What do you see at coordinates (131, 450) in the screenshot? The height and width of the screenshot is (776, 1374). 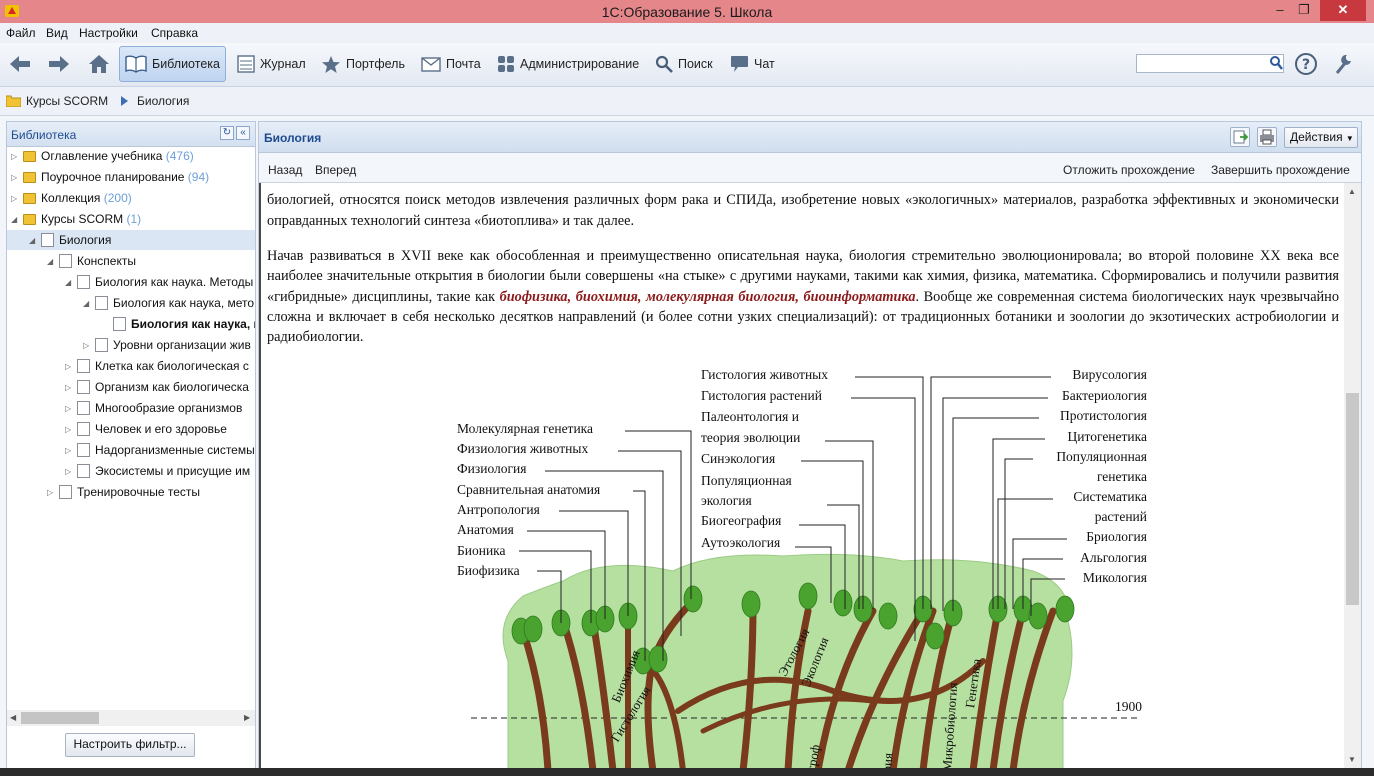 I see `tree-item: ▷ Надорганизменные системы` at bounding box center [131, 450].